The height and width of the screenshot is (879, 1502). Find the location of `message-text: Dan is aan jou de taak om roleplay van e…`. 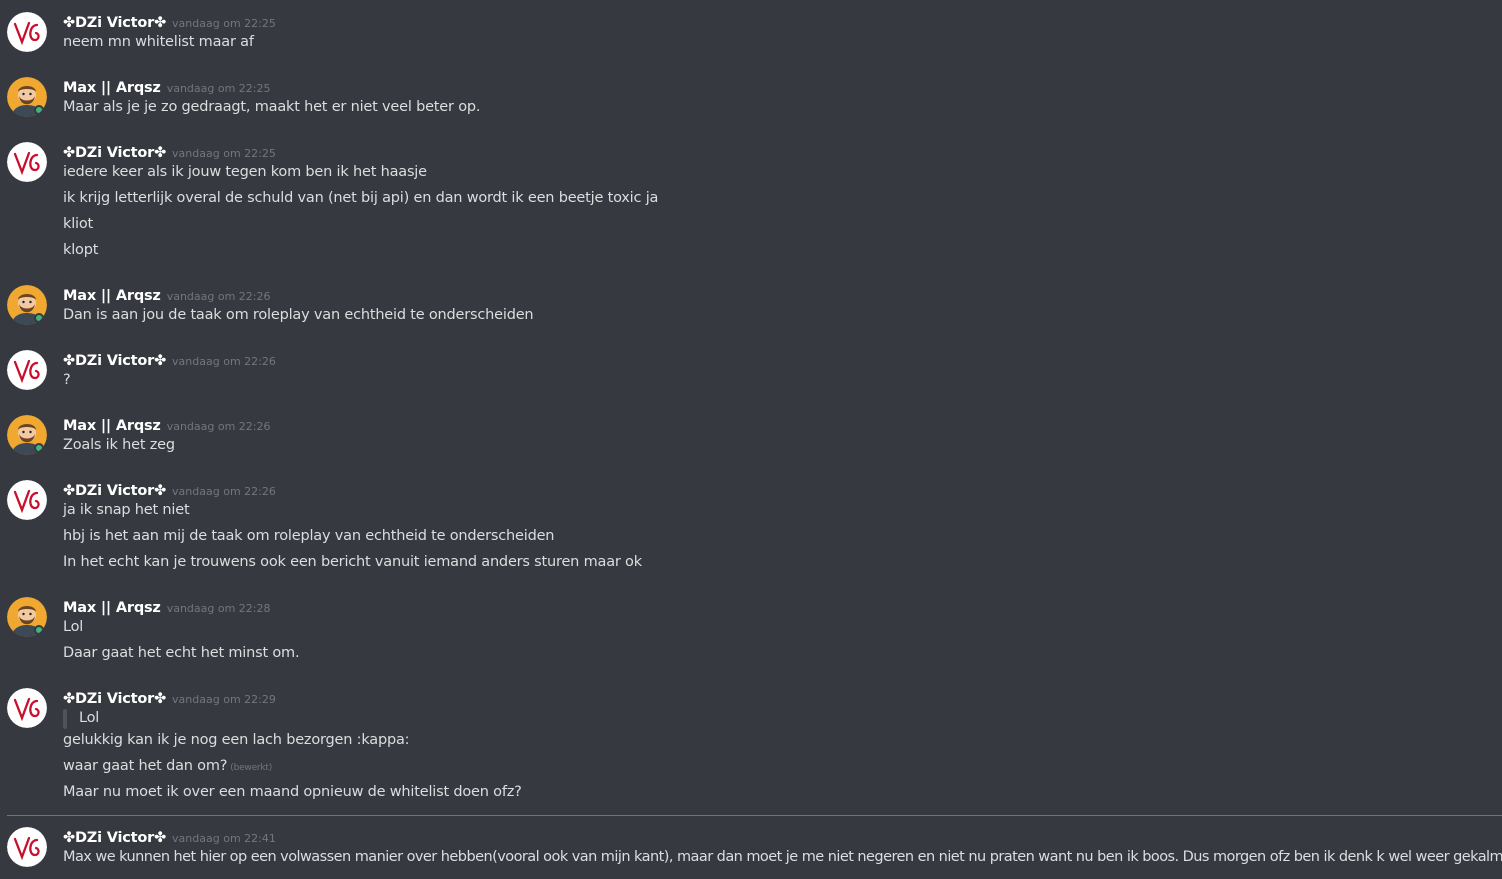

message-text: Dan is aan jou de taak om roleplay van e… is located at coordinates (298, 315).